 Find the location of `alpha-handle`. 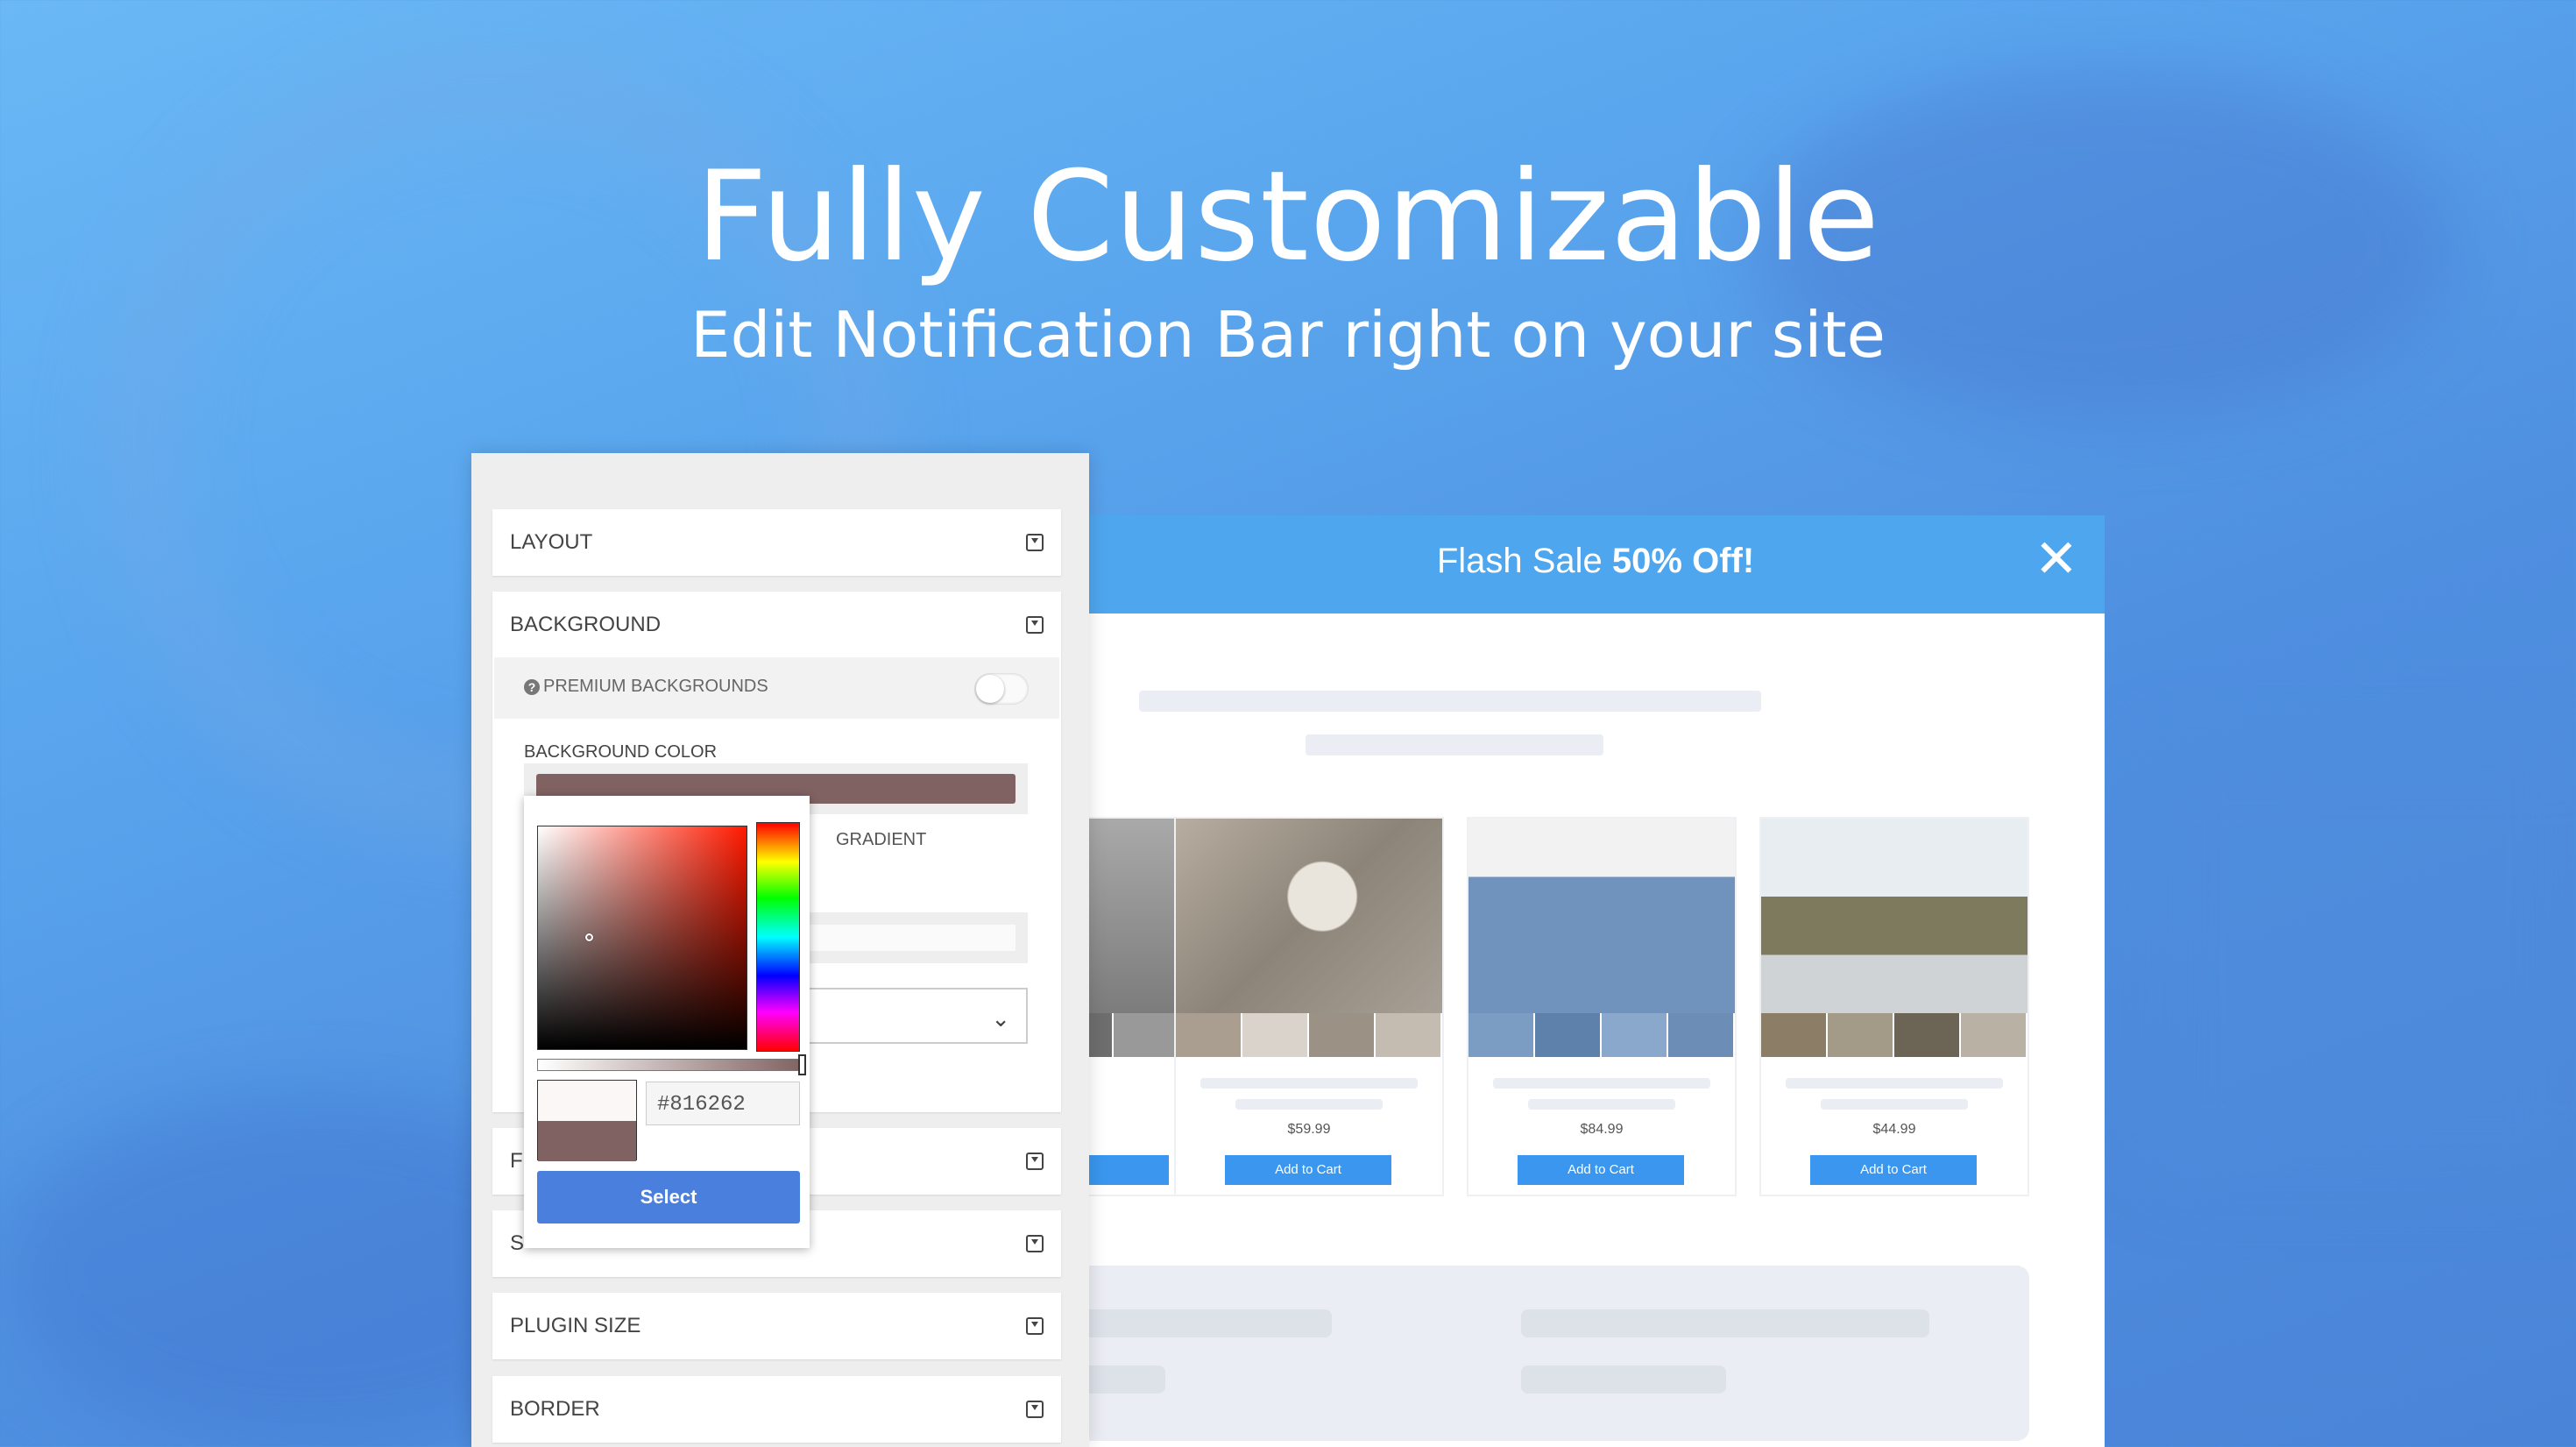

alpha-handle is located at coordinates (802, 1064).